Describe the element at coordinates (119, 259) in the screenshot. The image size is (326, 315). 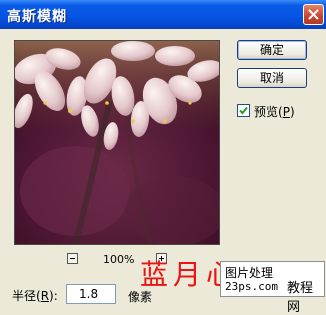
I see `zoom-level: 100%` at that location.